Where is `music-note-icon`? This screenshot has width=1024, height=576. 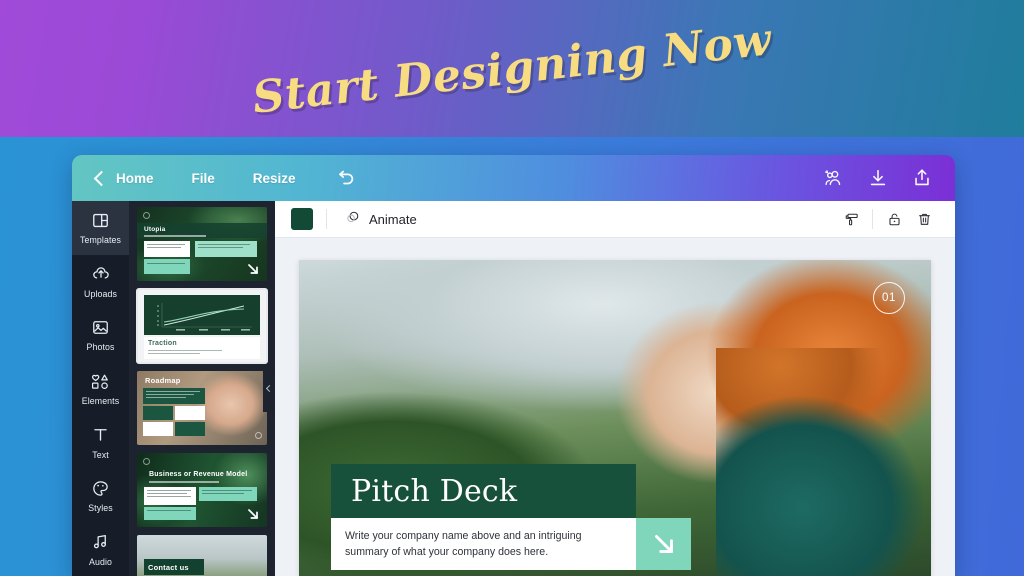 music-note-icon is located at coordinates (100, 542).